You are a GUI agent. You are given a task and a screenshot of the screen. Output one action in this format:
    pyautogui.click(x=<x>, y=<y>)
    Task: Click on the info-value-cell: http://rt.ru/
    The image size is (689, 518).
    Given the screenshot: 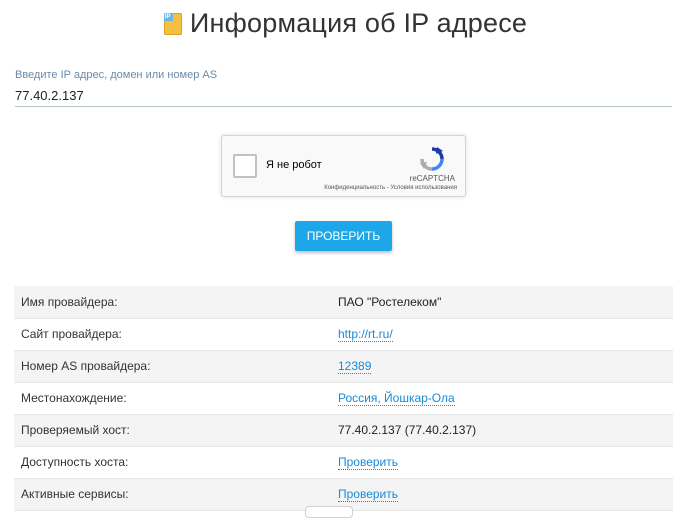 What is the action you would take?
    pyautogui.click(x=505, y=334)
    